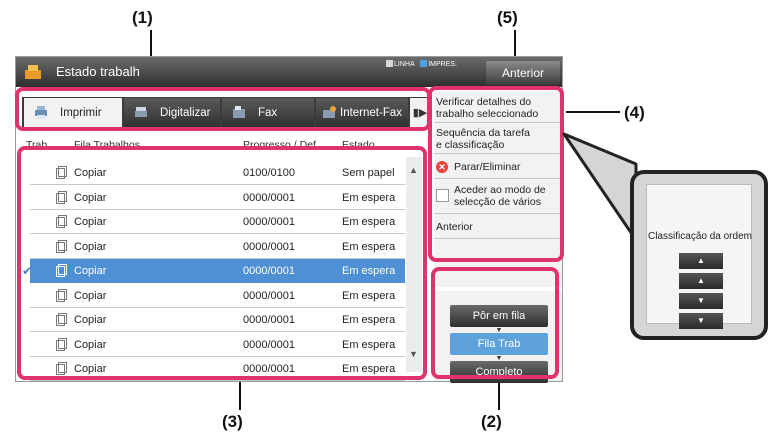 The height and width of the screenshot is (436, 774). I want to click on back-button: Anterior, so click(523, 73).